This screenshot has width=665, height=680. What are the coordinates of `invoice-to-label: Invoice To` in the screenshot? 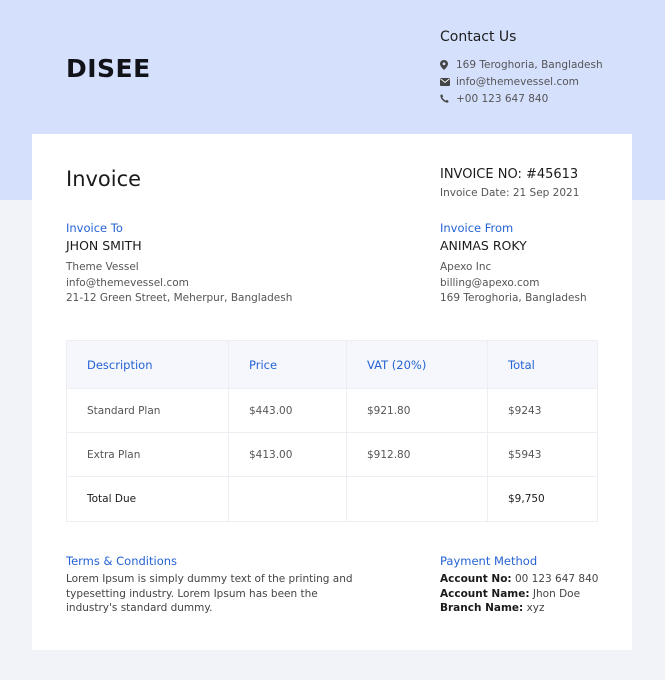 It's located at (94, 228).